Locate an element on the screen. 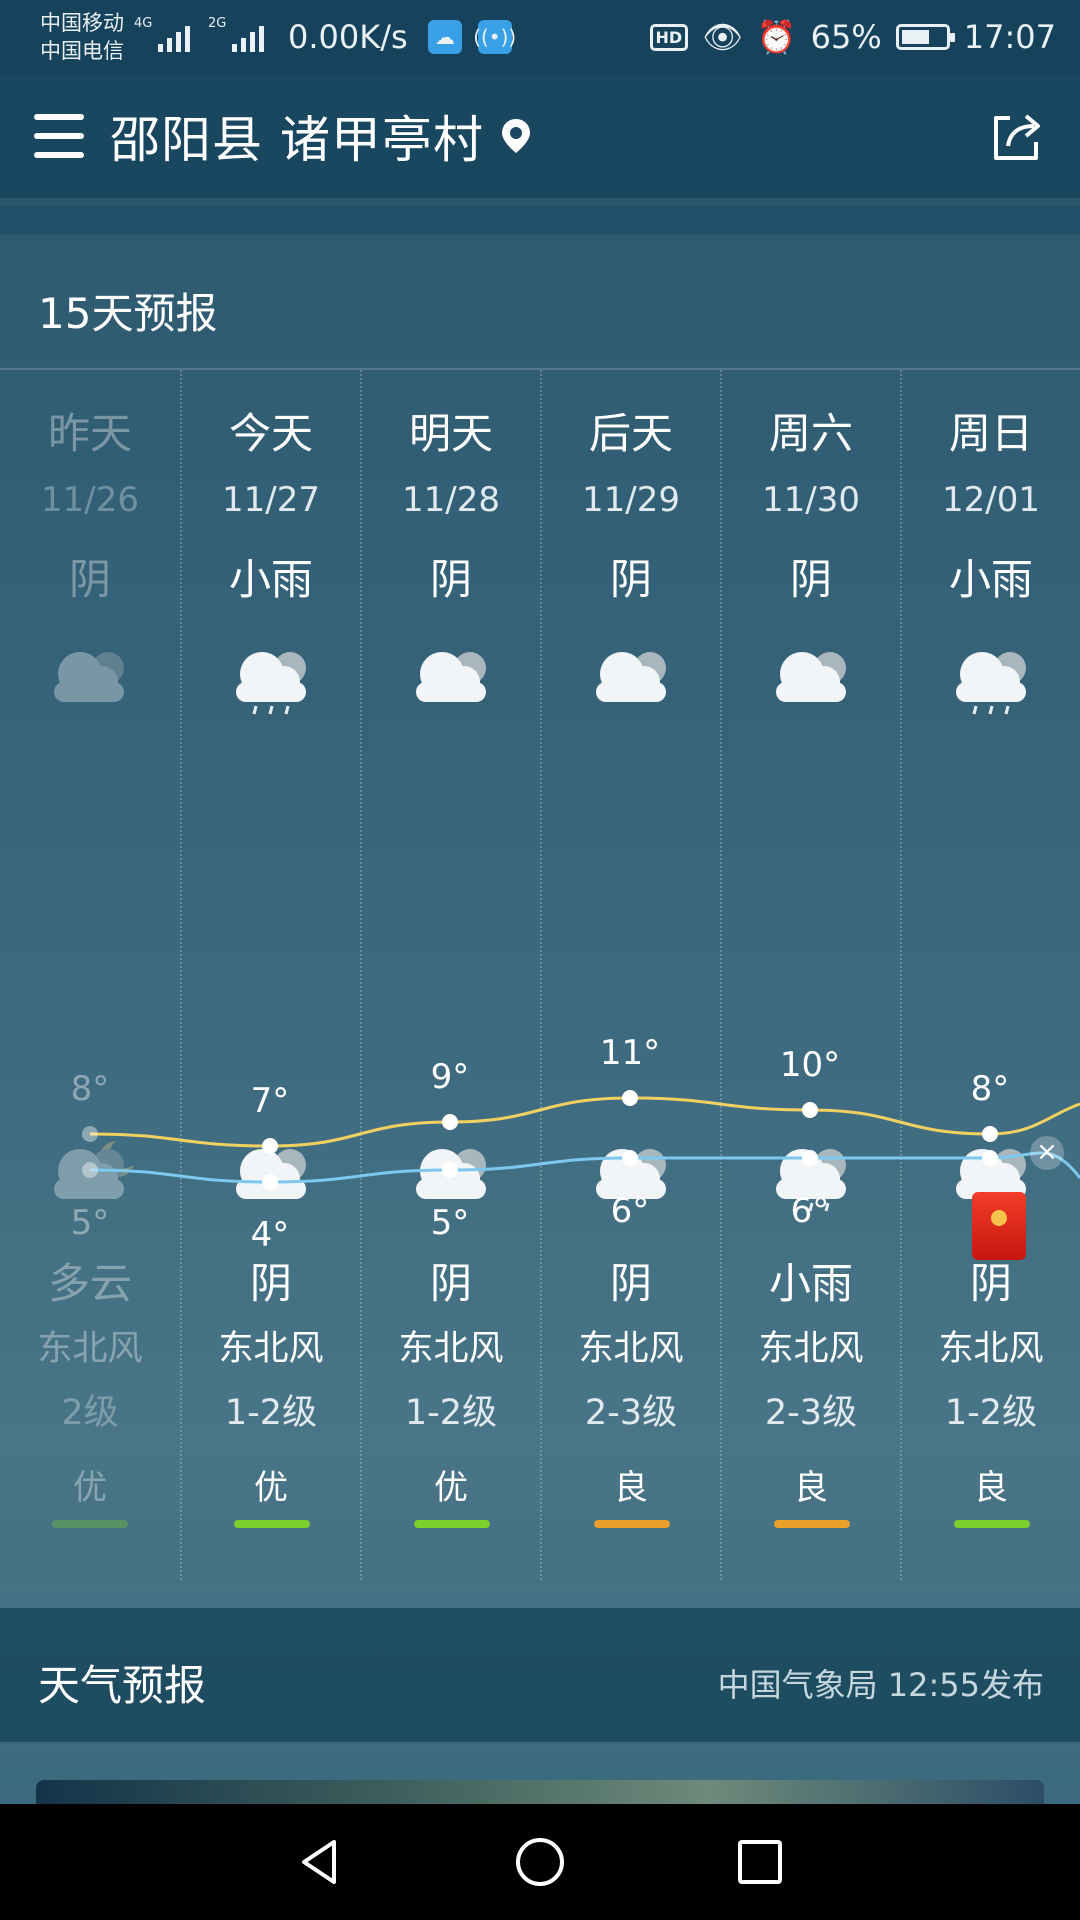  forecast-day-column: 周日 12/01 小雨阴东北风 1-2级良 is located at coordinates (990, 975).